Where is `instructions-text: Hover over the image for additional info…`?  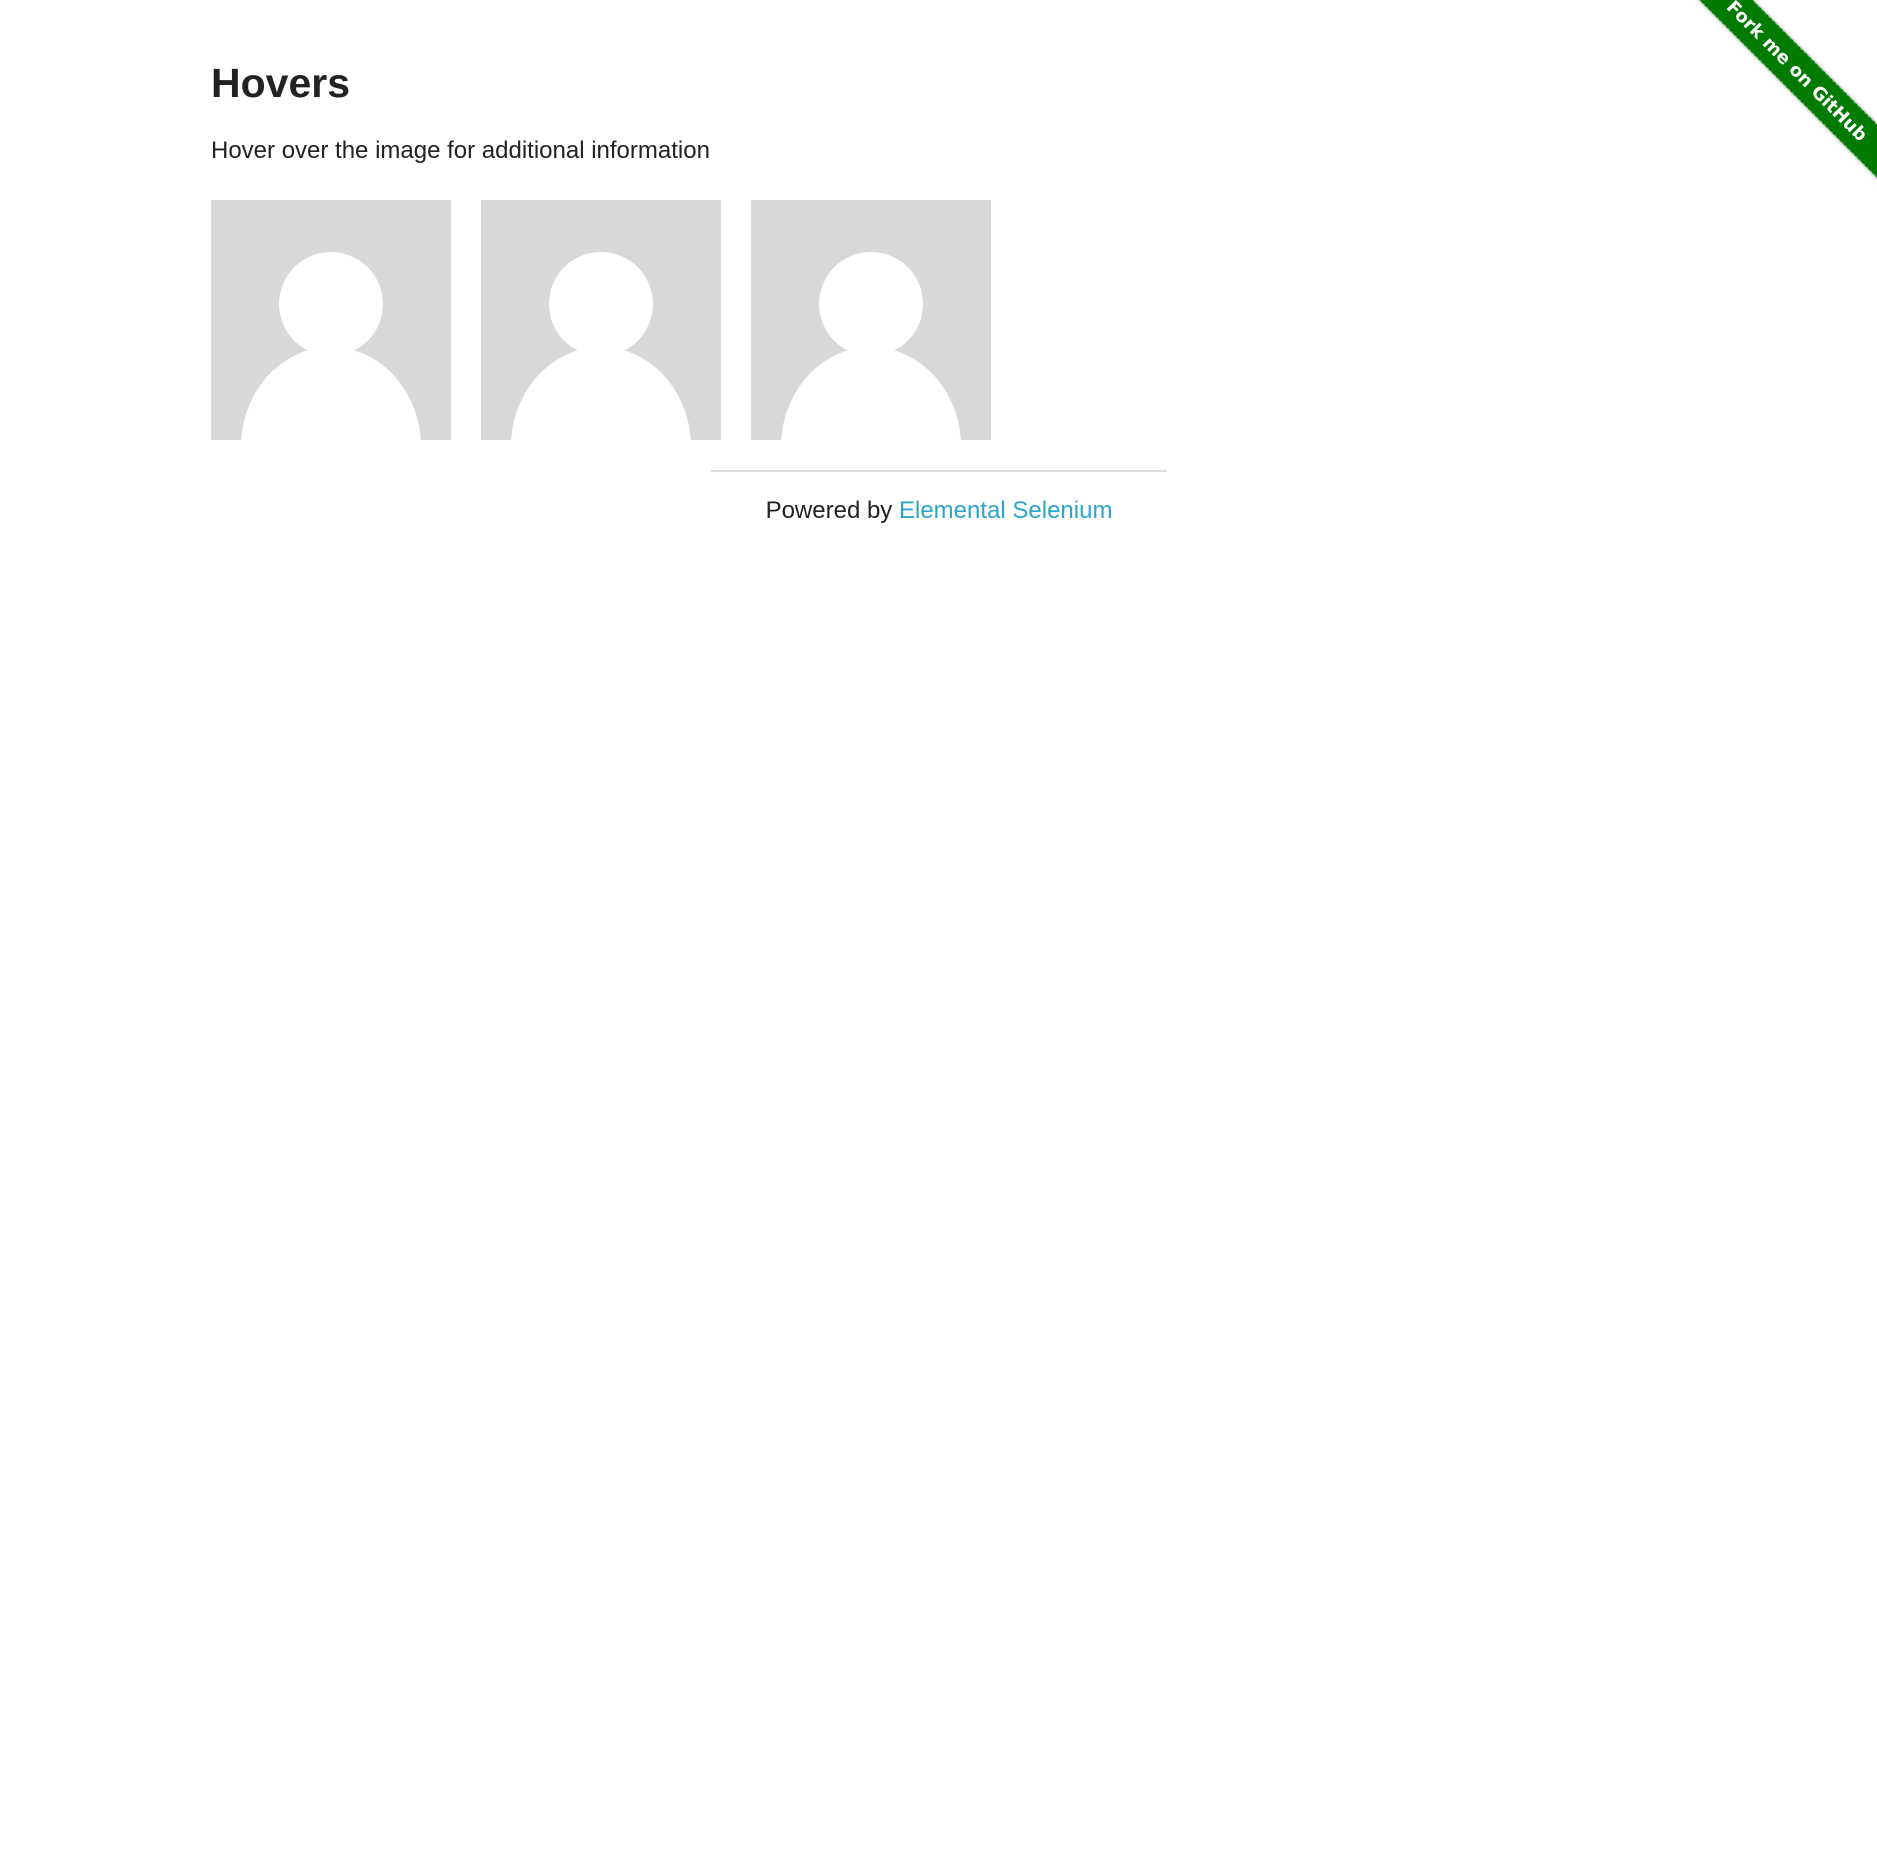
instructions-text: Hover over the image for additional info… is located at coordinates (460, 150).